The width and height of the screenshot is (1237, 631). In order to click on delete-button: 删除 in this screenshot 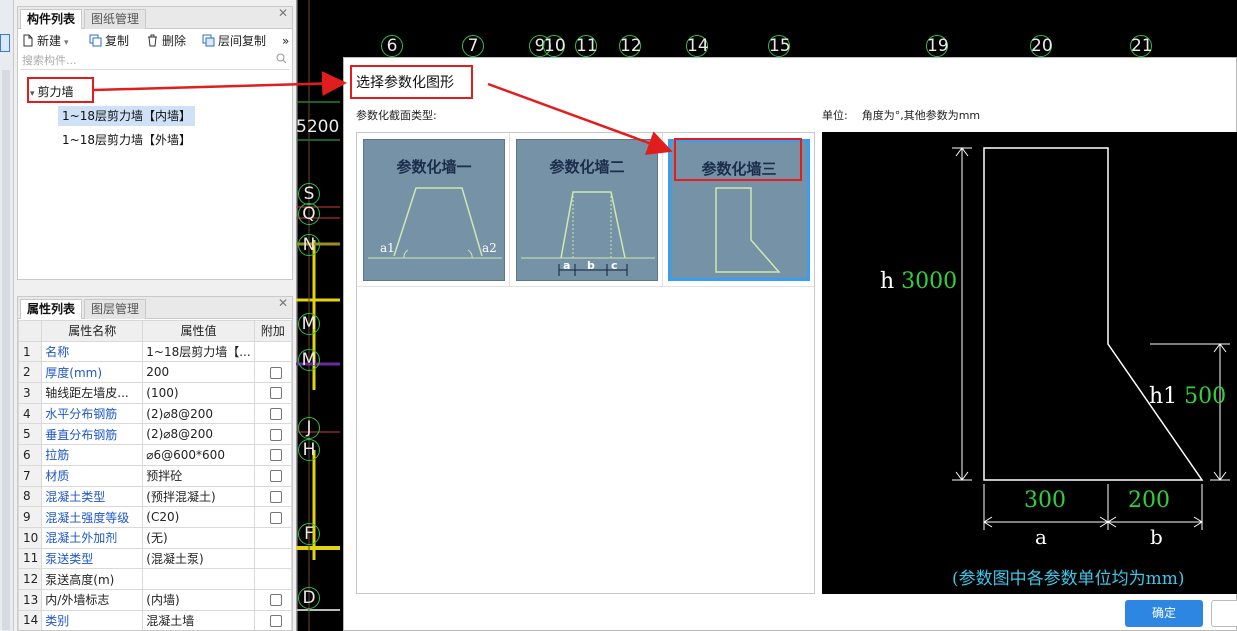, I will do `click(166, 41)`.